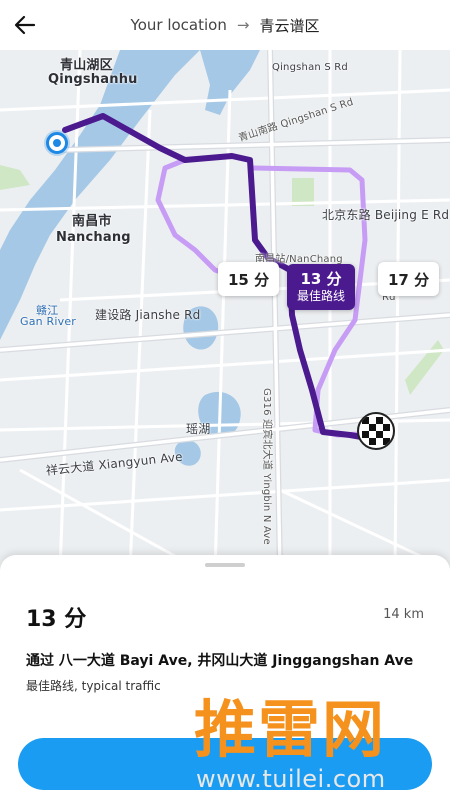  Describe the element at coordinates (92, 221) in the screenshot. I see `label-nanchang-cn: 南昌市` at that location.